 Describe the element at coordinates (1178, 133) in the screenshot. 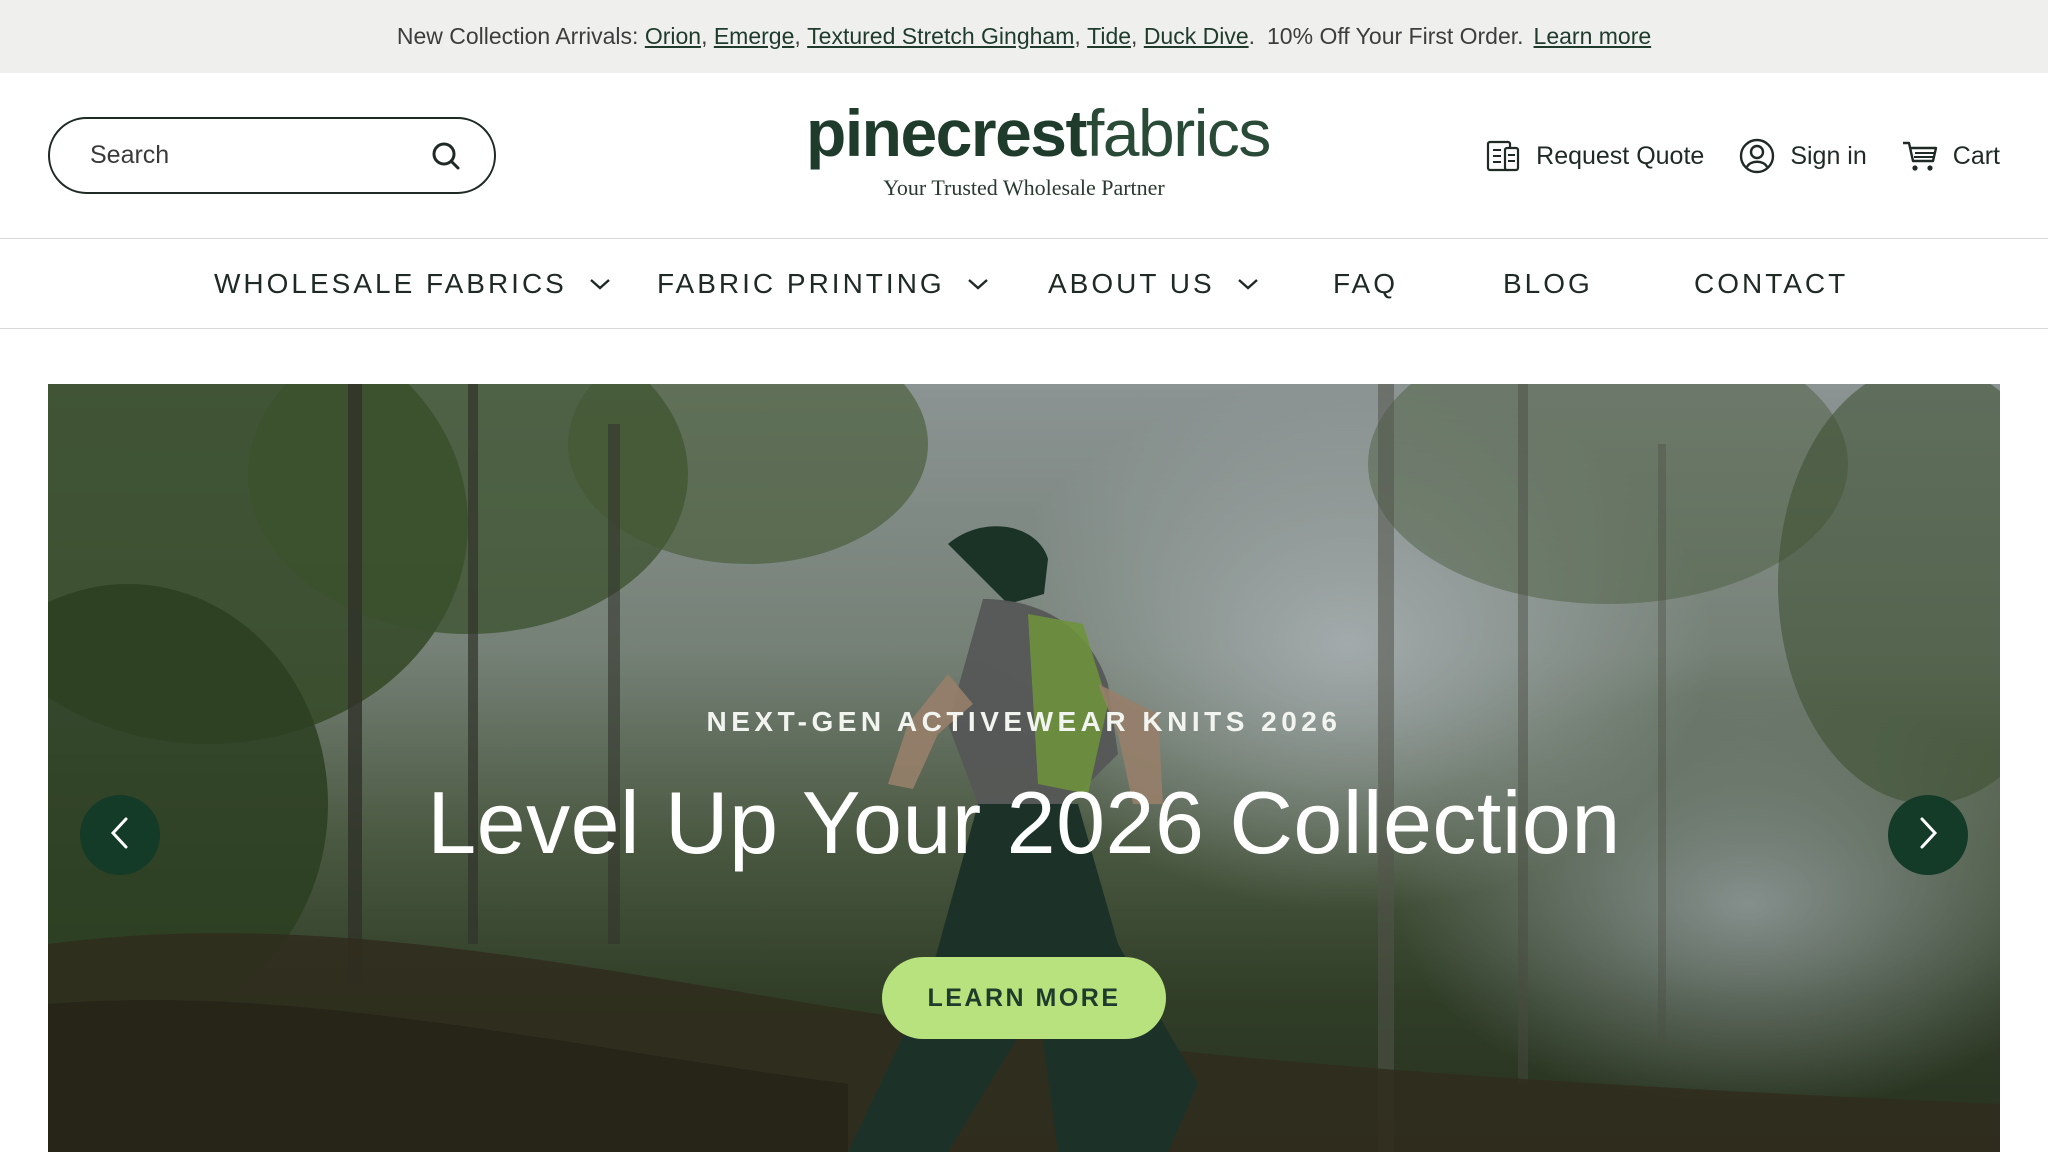

I see `logo-wordmark-light: fabrics` at that location.